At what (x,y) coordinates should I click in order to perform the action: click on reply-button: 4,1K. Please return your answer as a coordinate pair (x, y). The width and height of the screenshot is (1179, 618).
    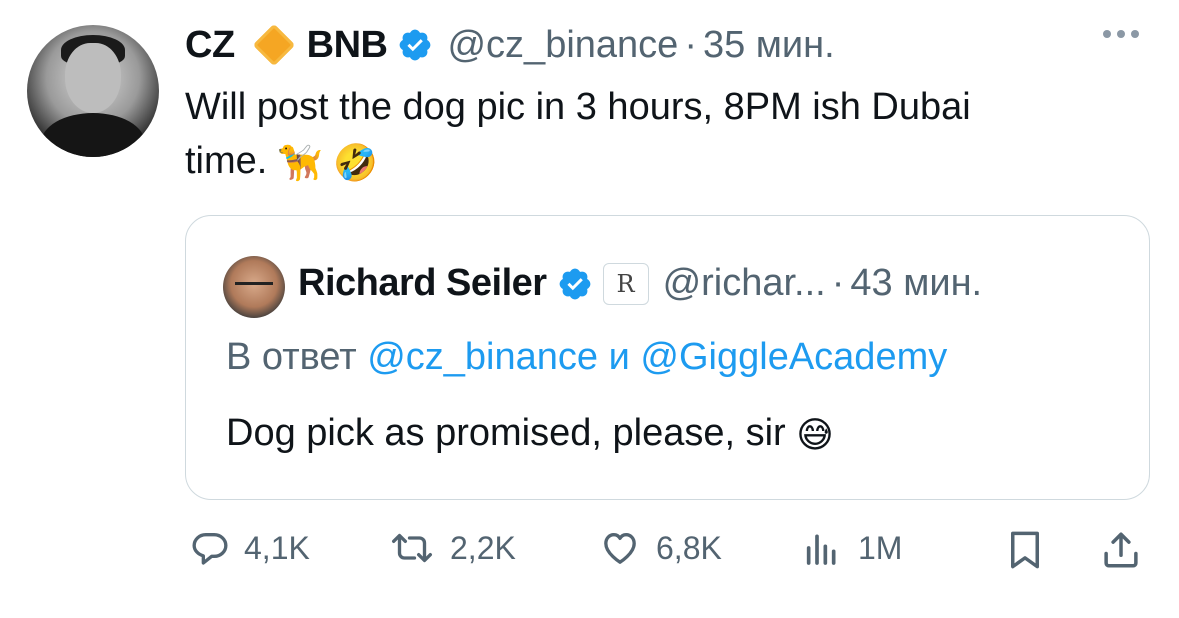
    Looking at the image, I should click on (250, 548).